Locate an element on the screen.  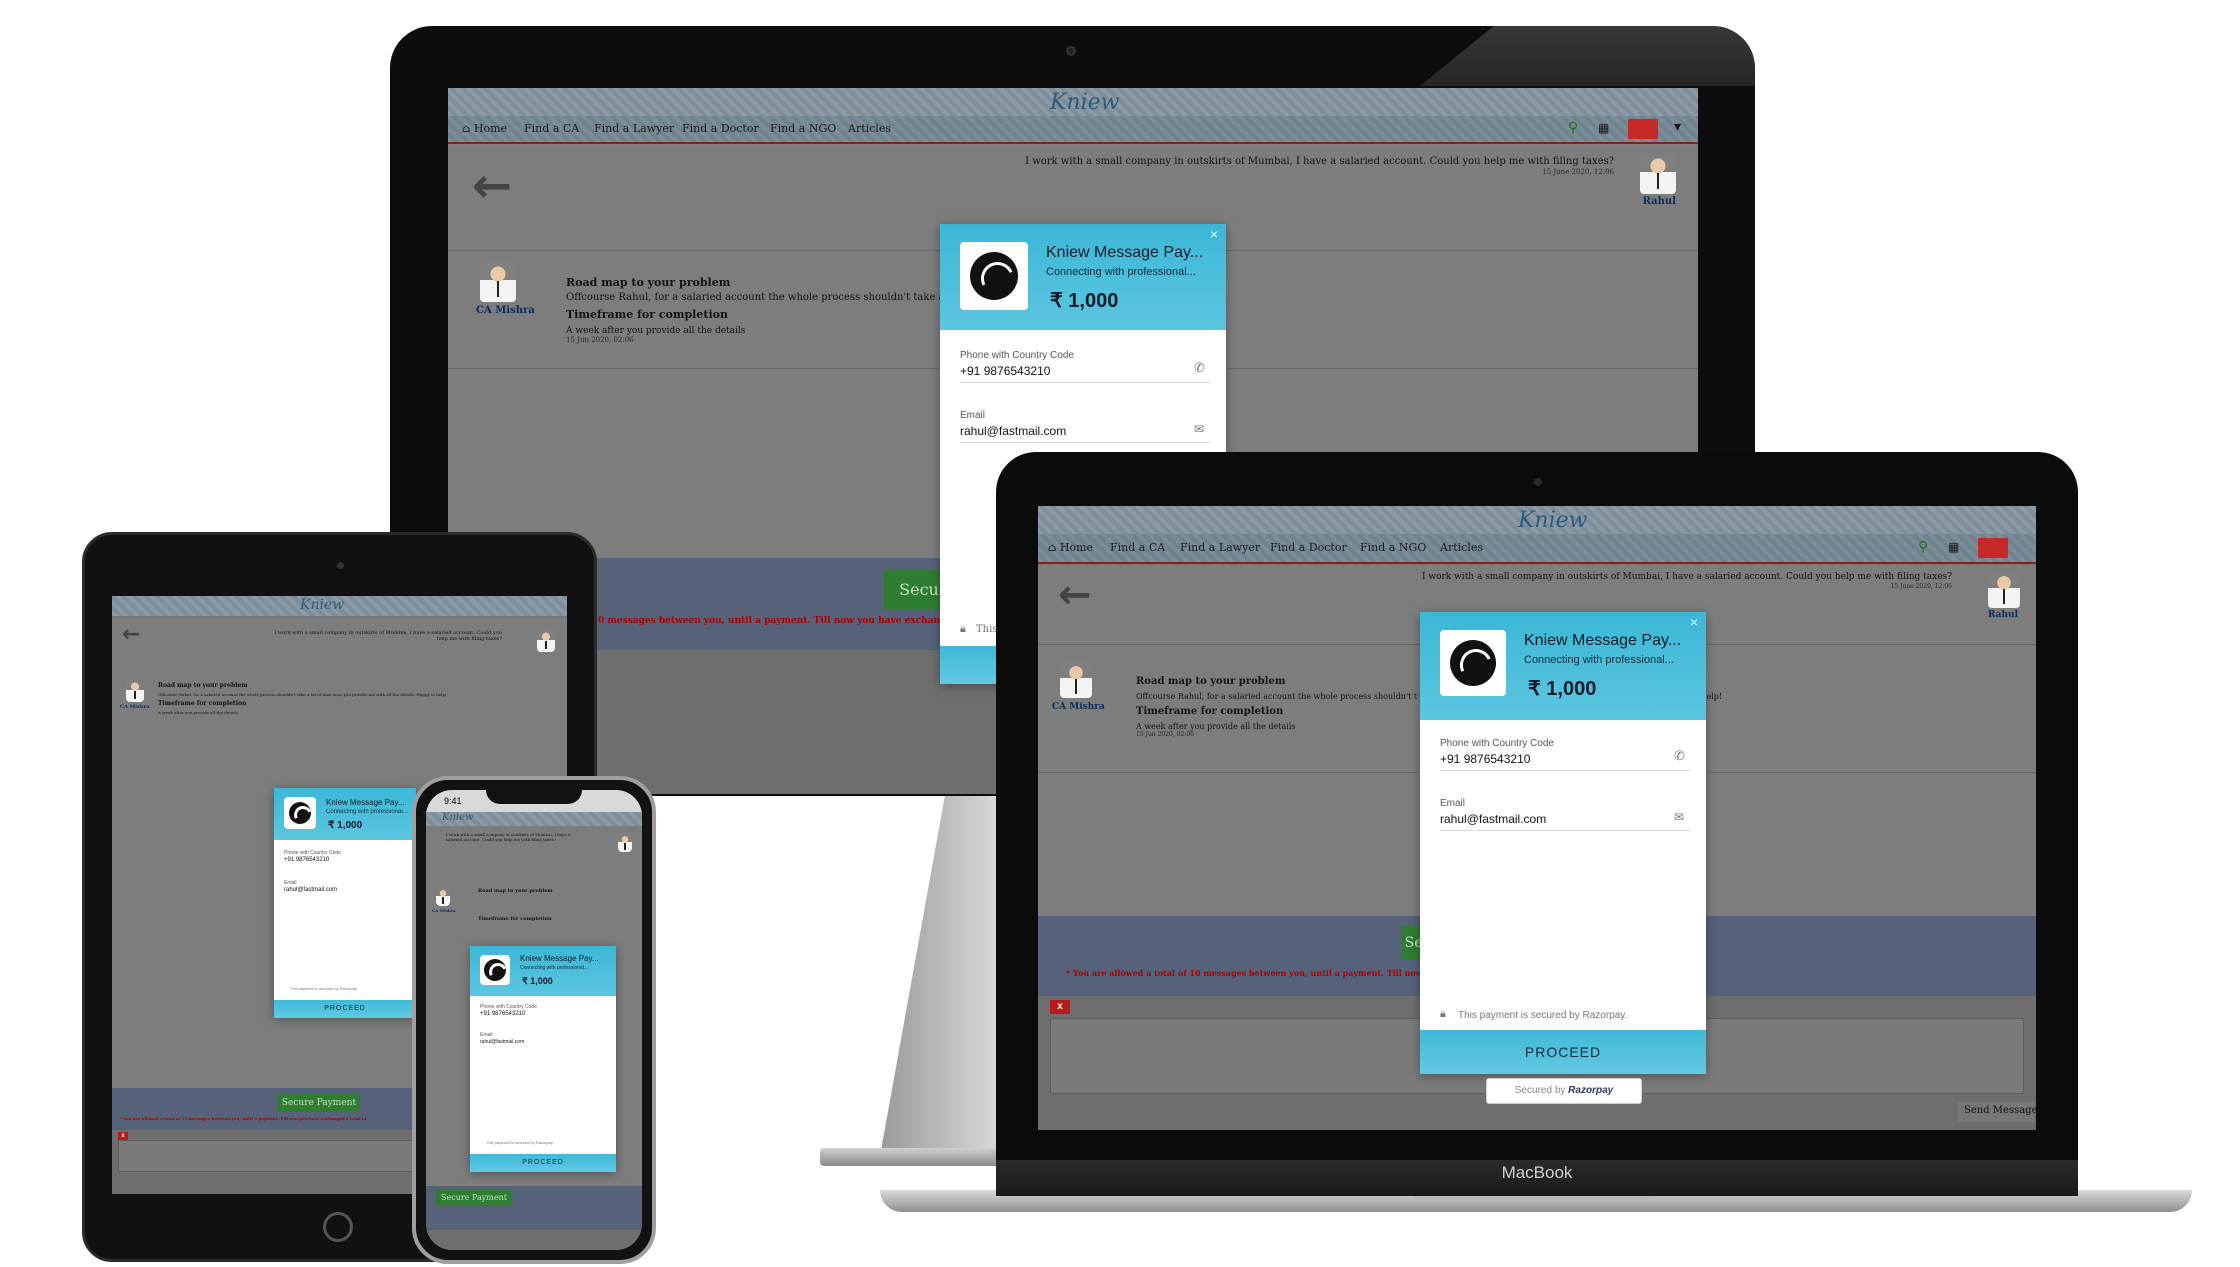
secured-note: This is located at coordinates (987, 629).